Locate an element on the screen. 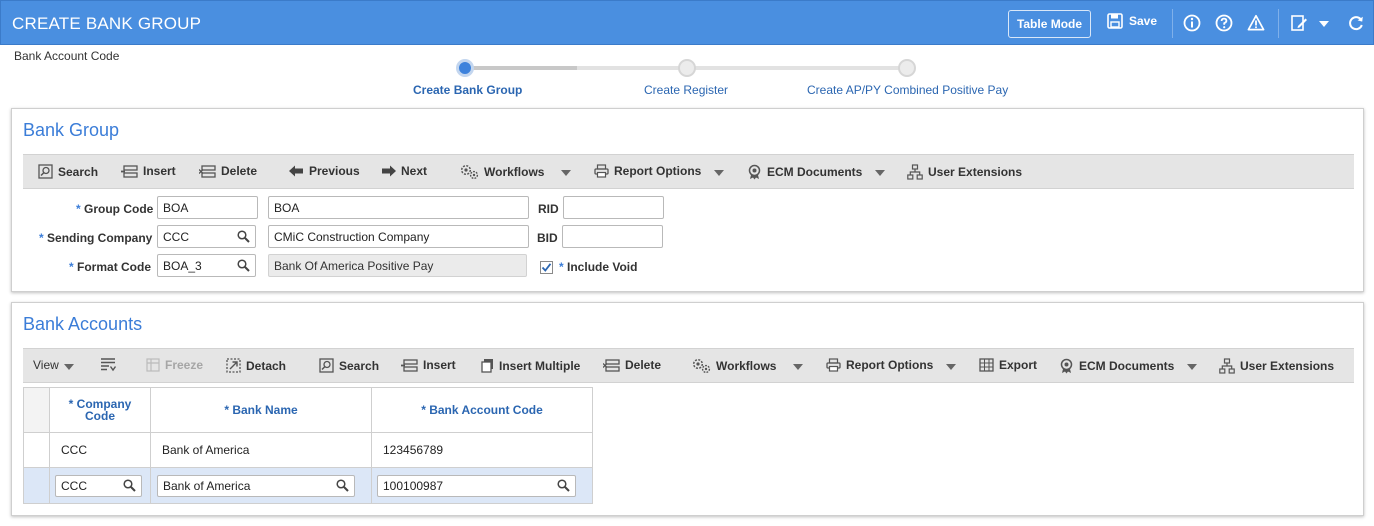 Image resolution: width=1374 pixels, height=526 pixels. rid-label: RID is located at coordinates (548, 209).